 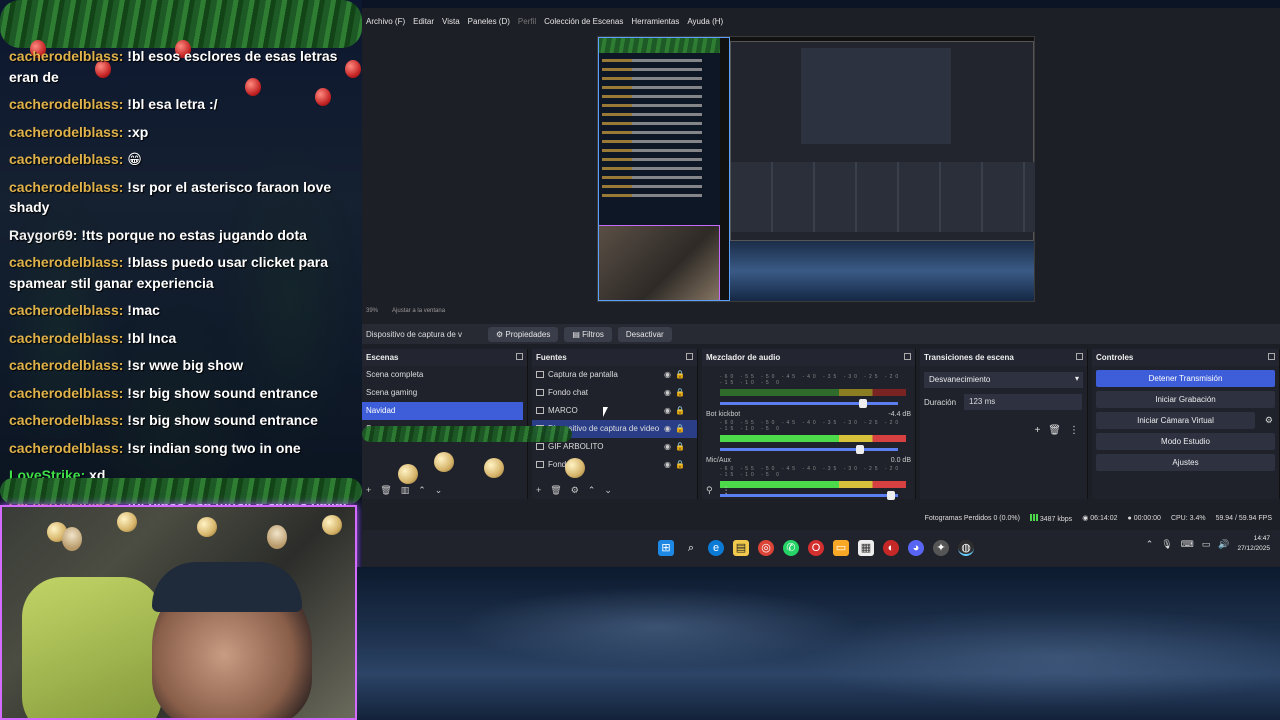 What do you see at coordinates (444, 375) in the screenshot?
I see `scene-item: Scena completa` at bounding box center [444, 375].